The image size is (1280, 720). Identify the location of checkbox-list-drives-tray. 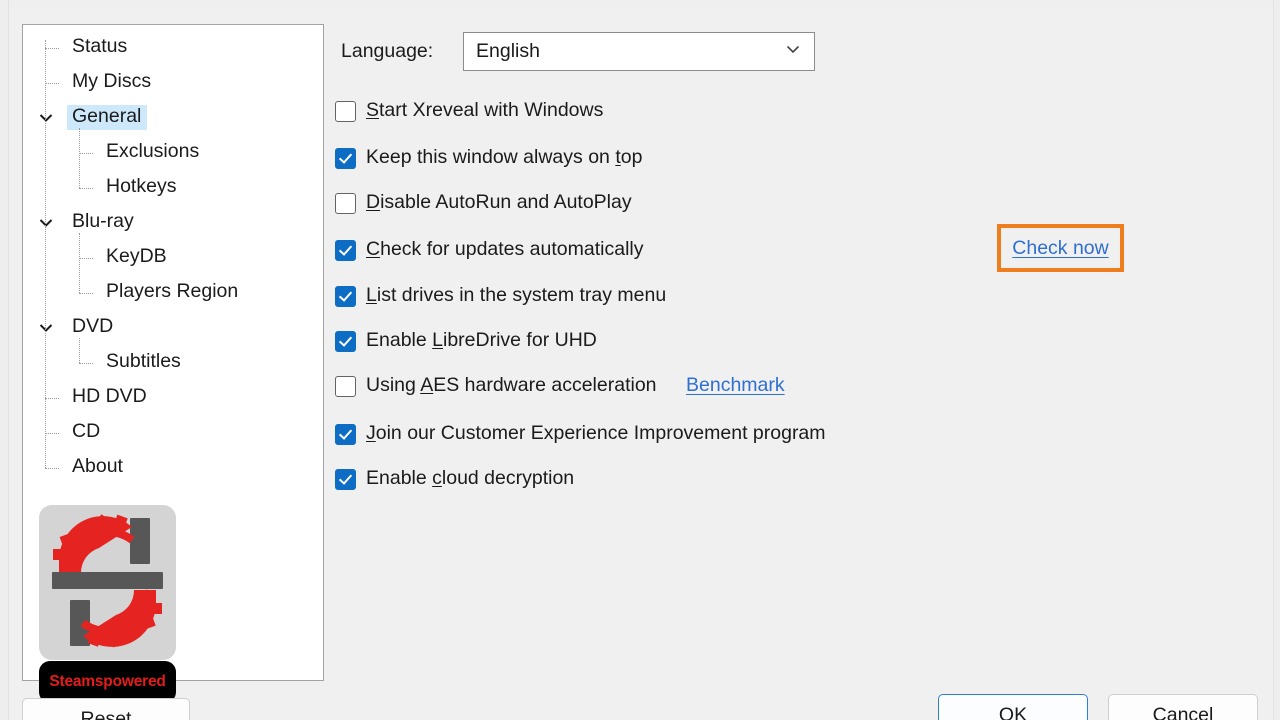
(345, 296).